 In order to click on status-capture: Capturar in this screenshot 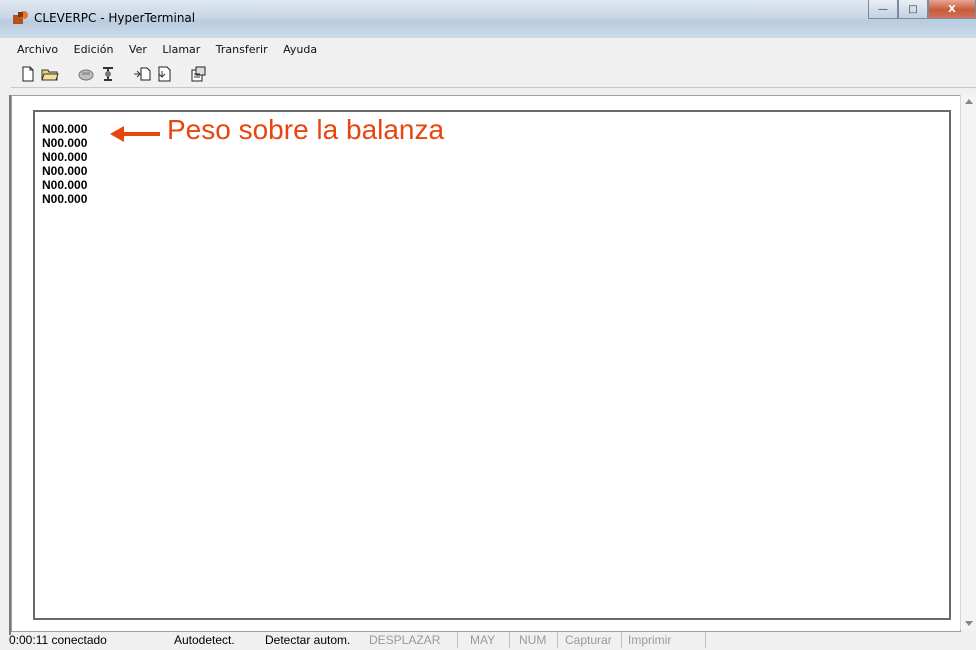, I will do `click(588, 640)`.